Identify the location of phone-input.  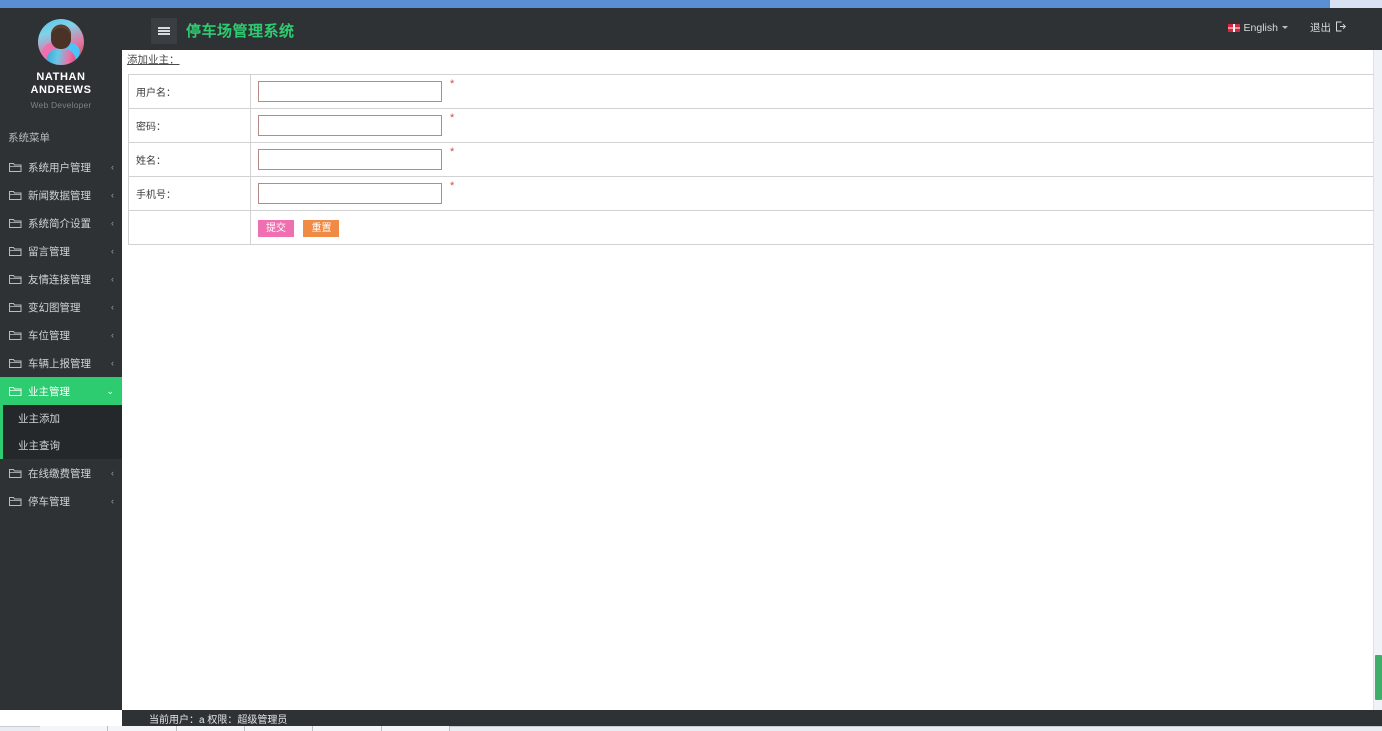
(350, 193).